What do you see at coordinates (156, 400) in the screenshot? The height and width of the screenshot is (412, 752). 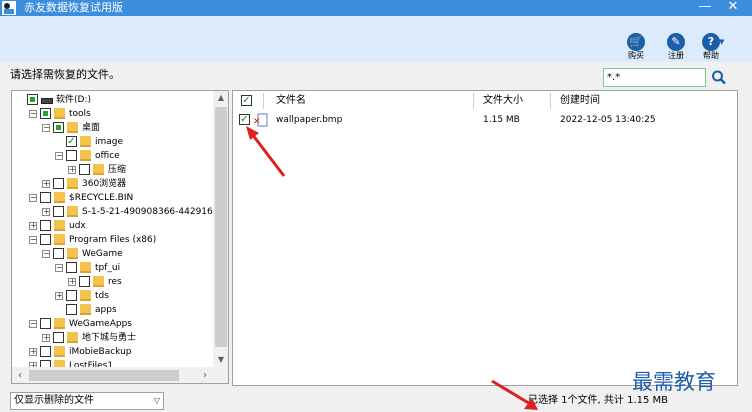 I see `chevron-down-icon: ▽` at bounding box center [156, 400].